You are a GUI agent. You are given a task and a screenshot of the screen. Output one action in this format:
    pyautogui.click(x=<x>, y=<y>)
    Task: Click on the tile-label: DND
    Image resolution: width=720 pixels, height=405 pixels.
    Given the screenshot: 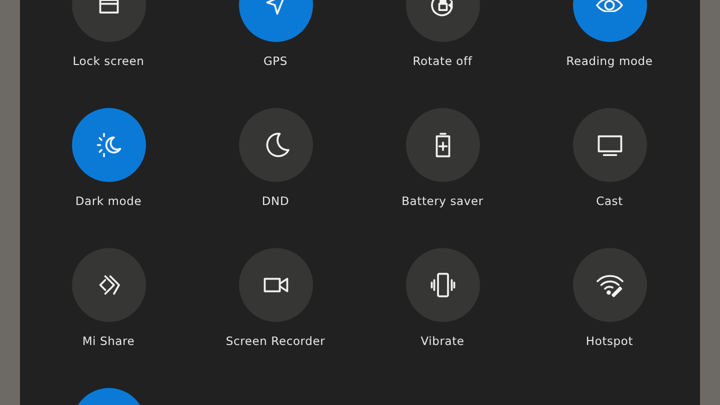 What is the action you would take?
    pyautogui.click(x=276, y=201)
    